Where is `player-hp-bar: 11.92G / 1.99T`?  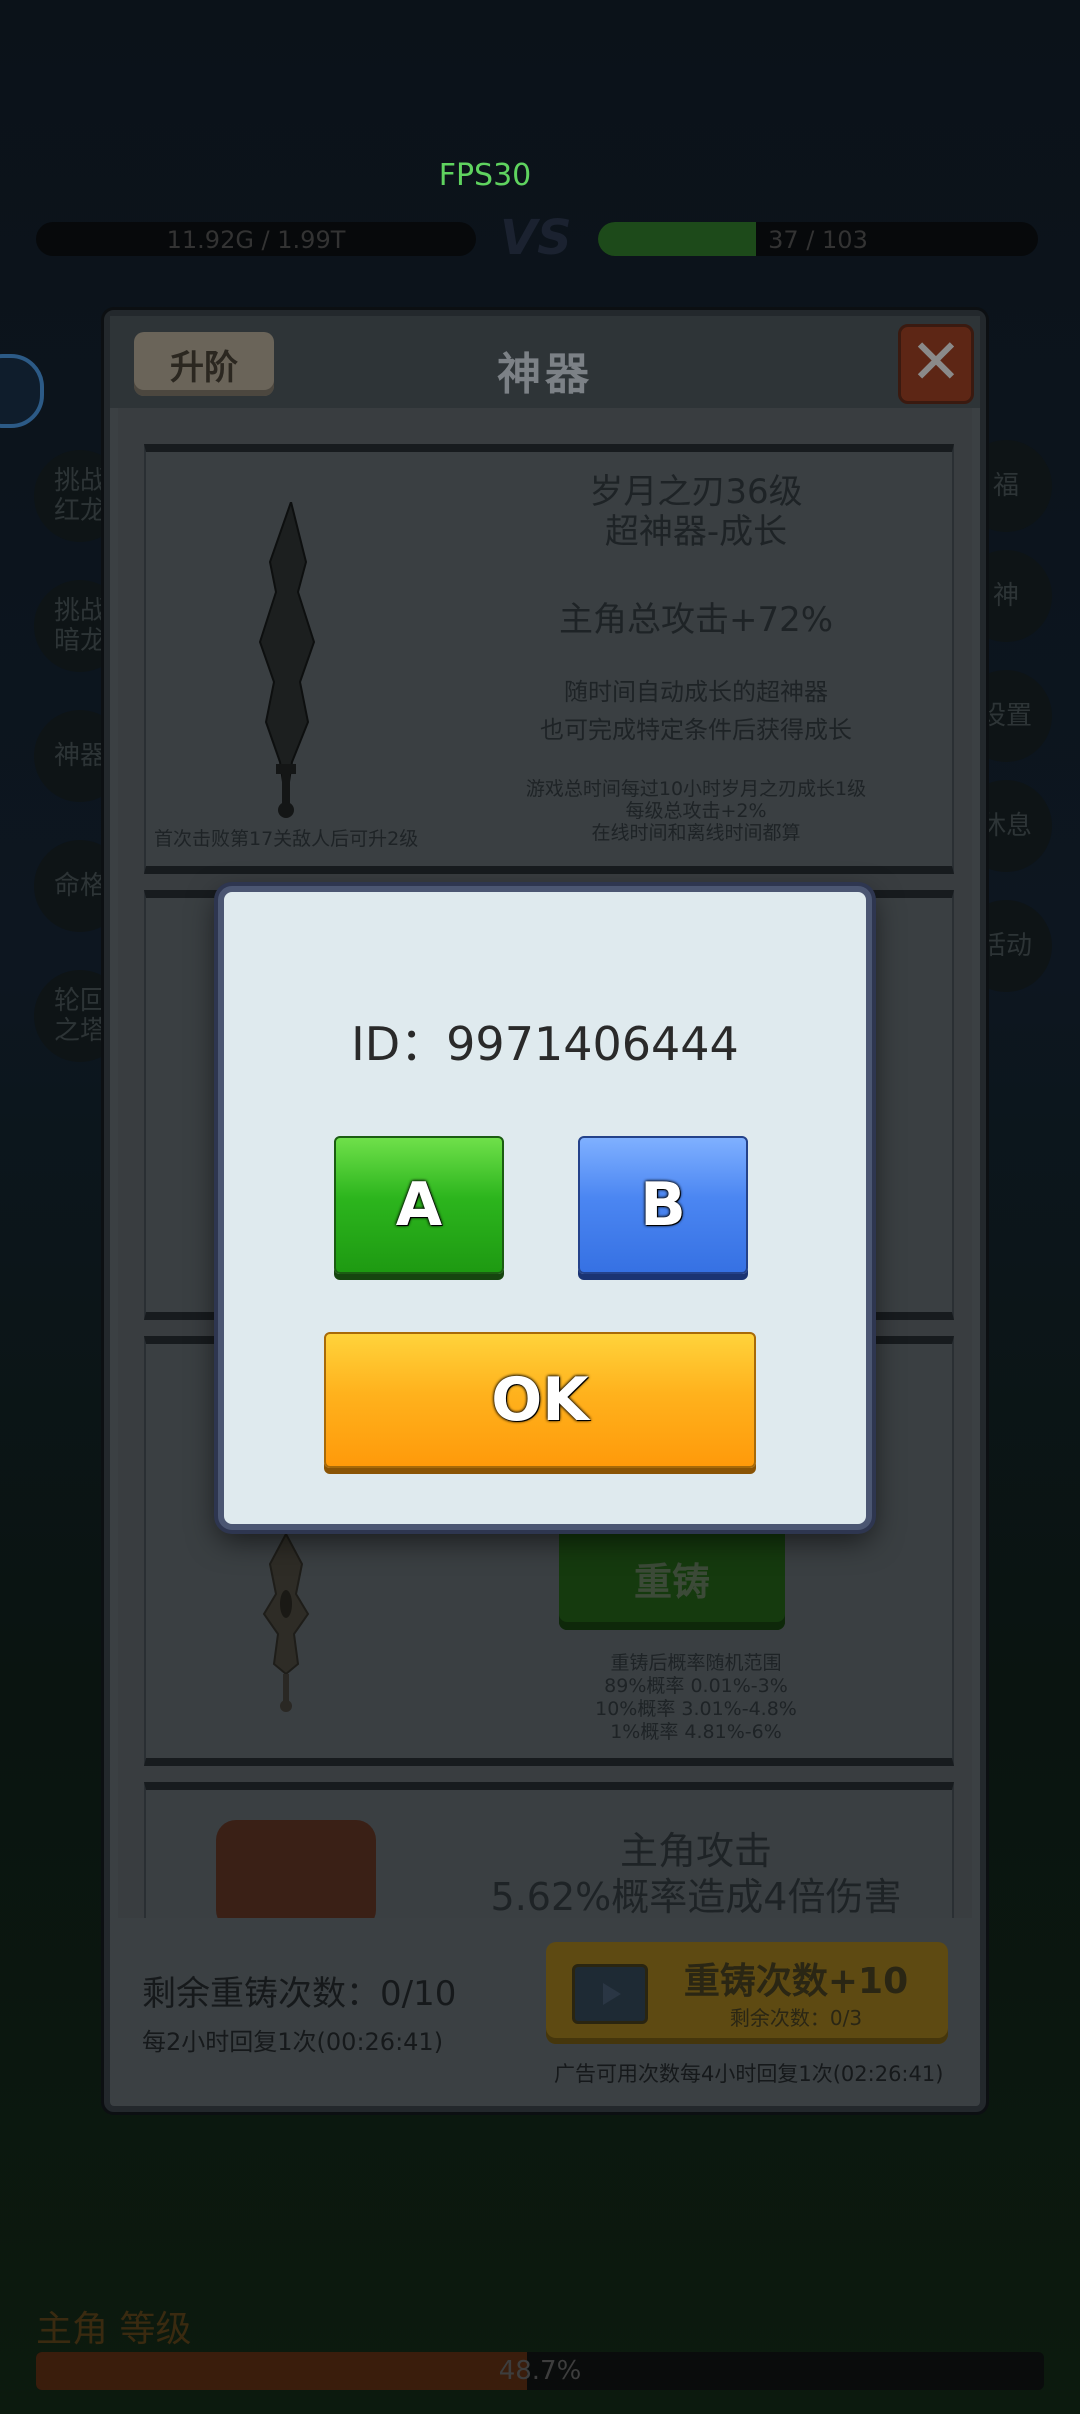
player-hp-bar: 11.92G / 1.99T is located at coordinates (256, 239).